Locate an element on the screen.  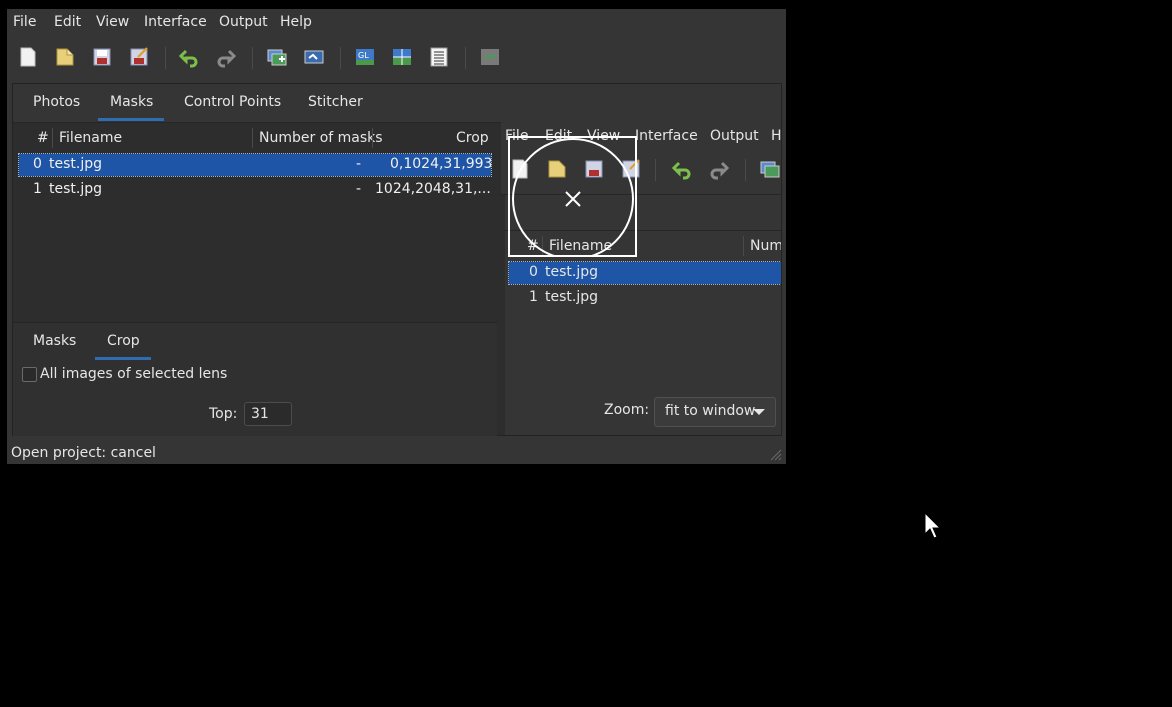
tab-masks: Masks is located at coordinates (131, 102).